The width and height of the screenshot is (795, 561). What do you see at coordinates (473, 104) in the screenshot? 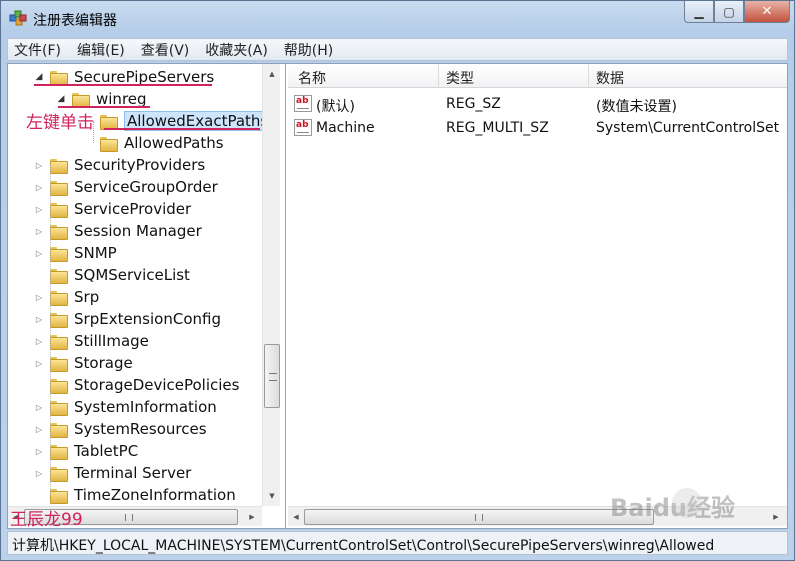
I see `value-type: REG_SZ` at bounding box center [473, 104].